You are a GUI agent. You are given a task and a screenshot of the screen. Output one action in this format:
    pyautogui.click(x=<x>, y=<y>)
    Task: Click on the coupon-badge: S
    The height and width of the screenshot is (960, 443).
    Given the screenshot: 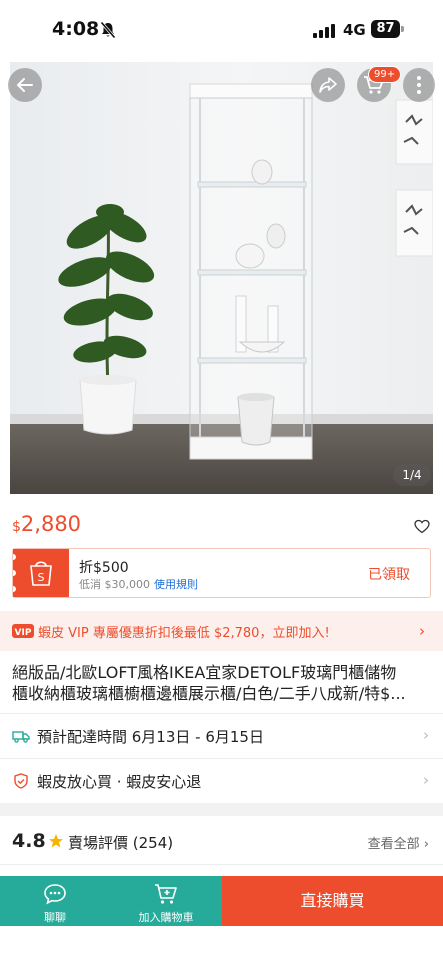 What is the action you would take?
    pyautogui.click(x=39, y=573)
    